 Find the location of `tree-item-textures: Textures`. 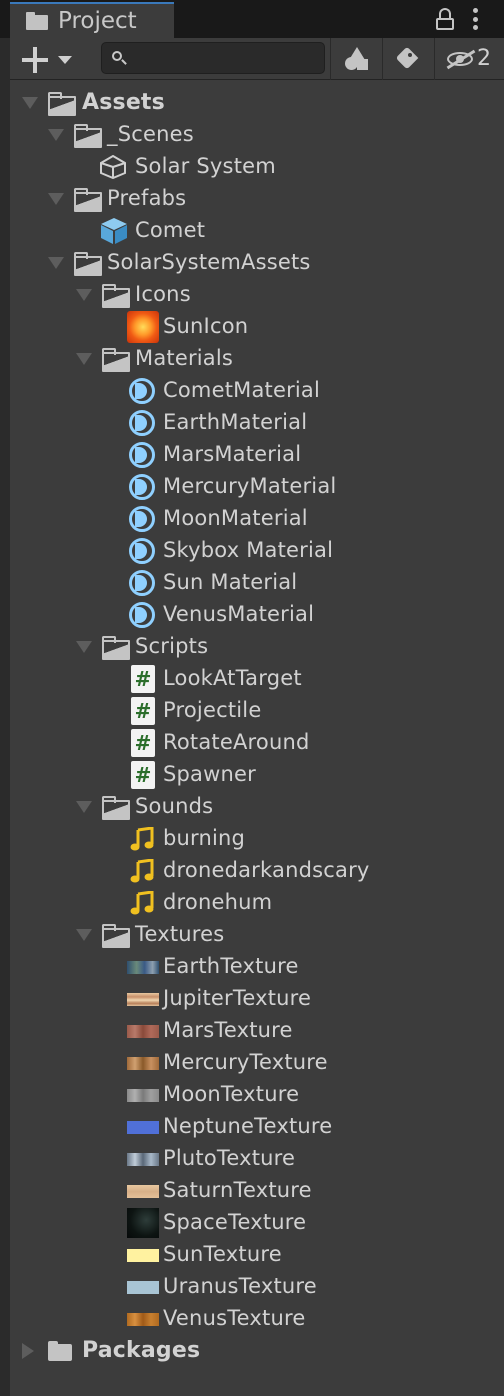

tree-item-textures: Textures is located at coordinates (257, 935).